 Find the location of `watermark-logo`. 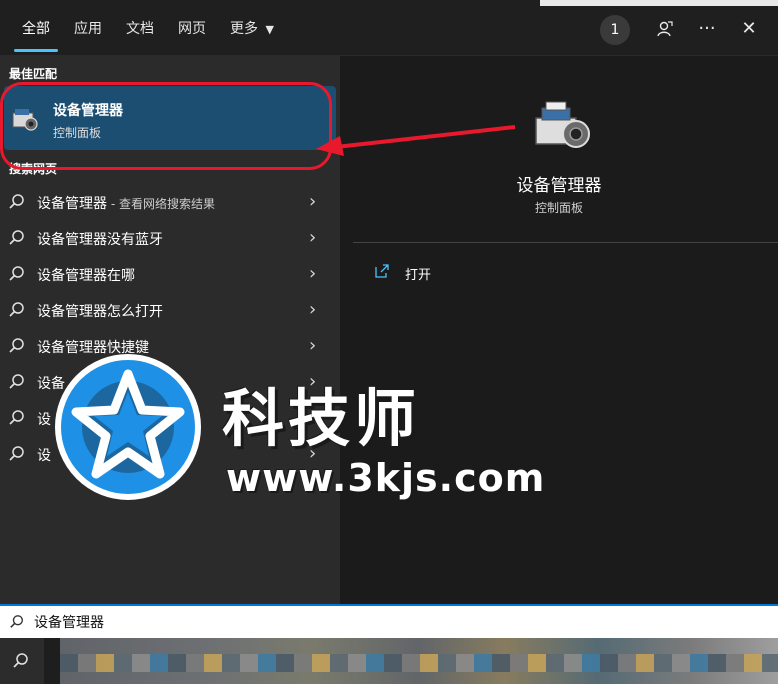

watermark-logo is located at coordinates (128, 427).